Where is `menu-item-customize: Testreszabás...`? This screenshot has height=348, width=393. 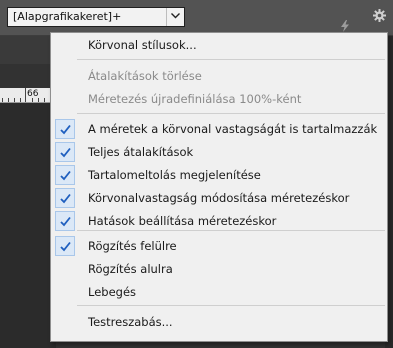
menu-item-customize: Testreszabás... is located at coordinates (219, 322).